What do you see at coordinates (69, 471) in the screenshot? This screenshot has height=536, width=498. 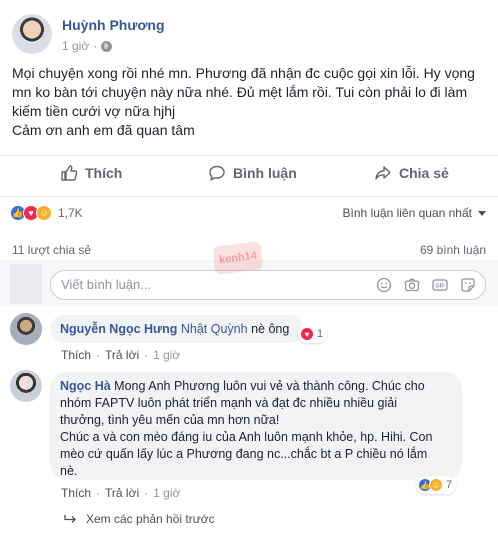 I see `comment-line: nè.` at bounding box center [69, 471].